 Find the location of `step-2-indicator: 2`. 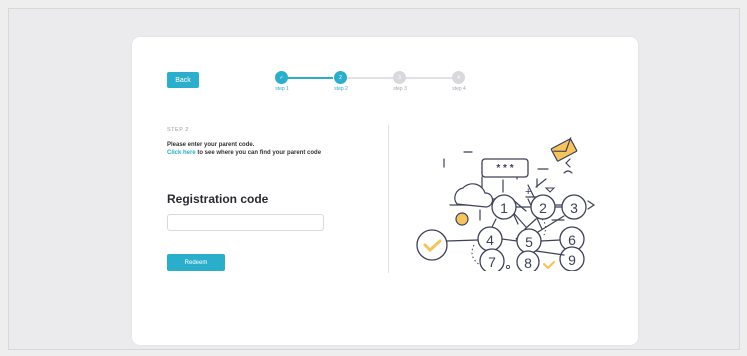

step-2-indicator: 2 is located at coordinates (340, 77).